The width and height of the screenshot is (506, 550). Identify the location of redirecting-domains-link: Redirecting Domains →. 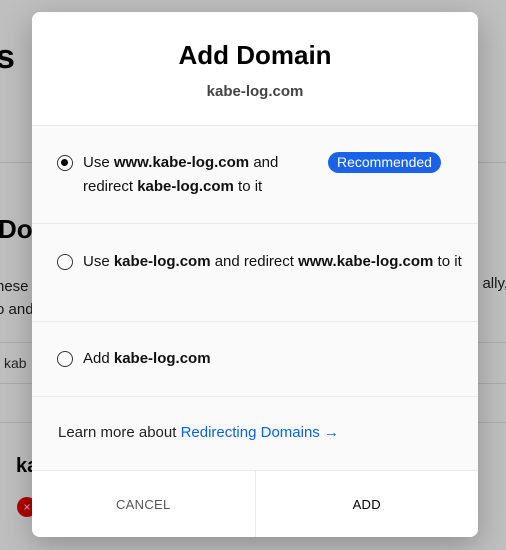
(260, 432).